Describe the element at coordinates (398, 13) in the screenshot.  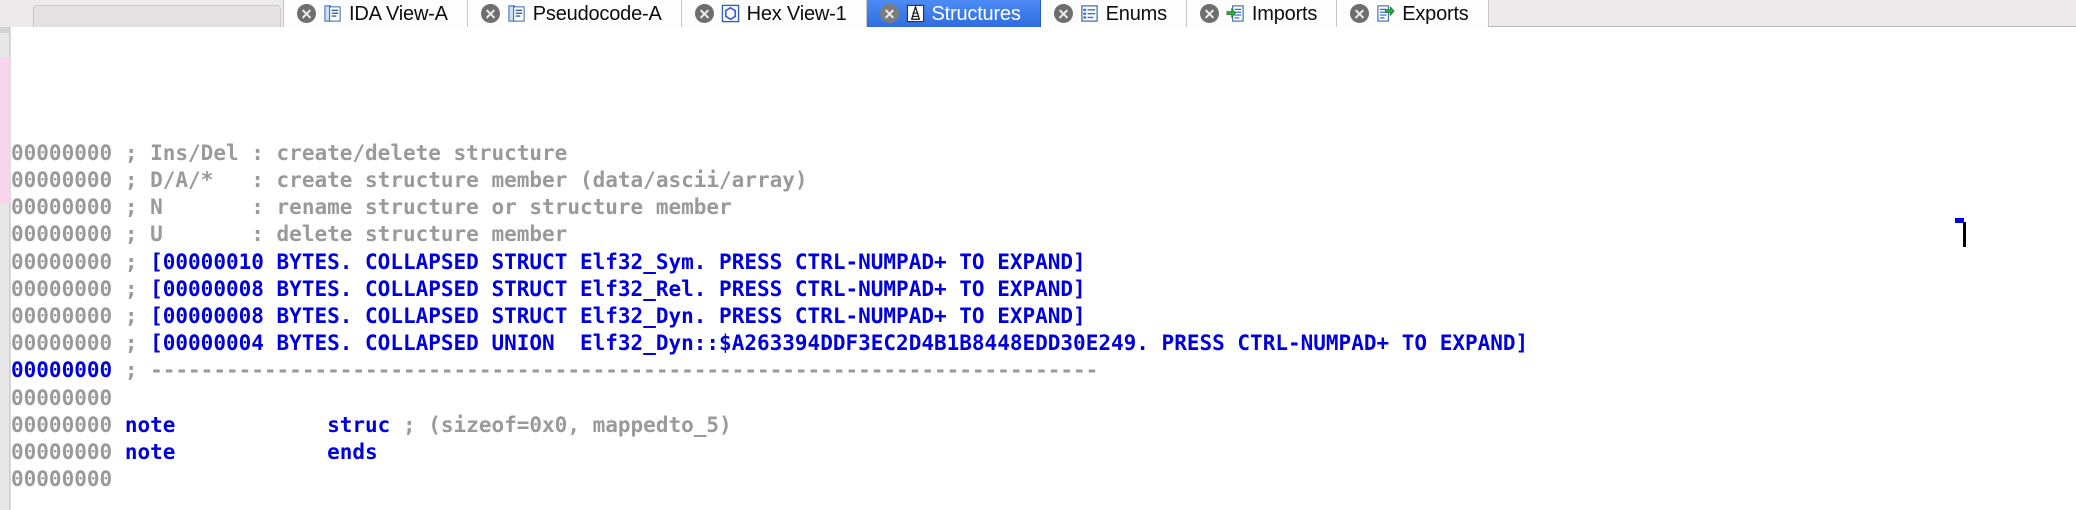
I see `tab-label: IDA View-A` at that location.